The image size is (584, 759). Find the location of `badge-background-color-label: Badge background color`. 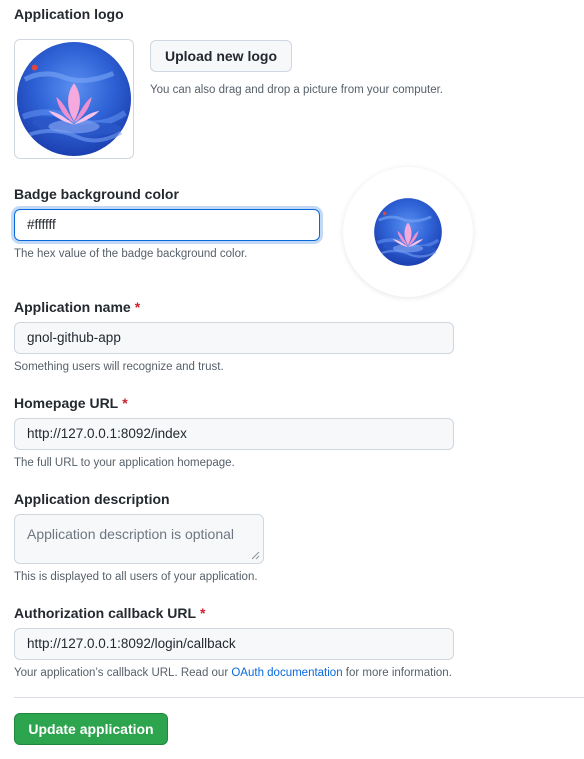

badge-background-color-label: Badge background color is located at coordinates (96, 194).